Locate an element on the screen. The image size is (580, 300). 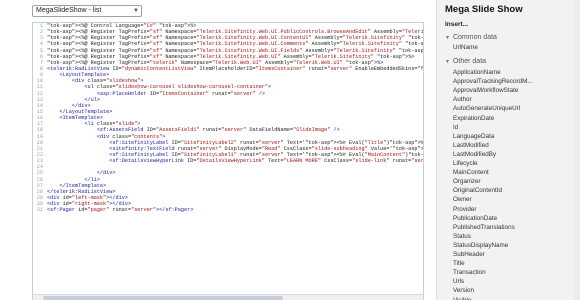
field-item: OriginalContentId is located at coordinates (515, 190).